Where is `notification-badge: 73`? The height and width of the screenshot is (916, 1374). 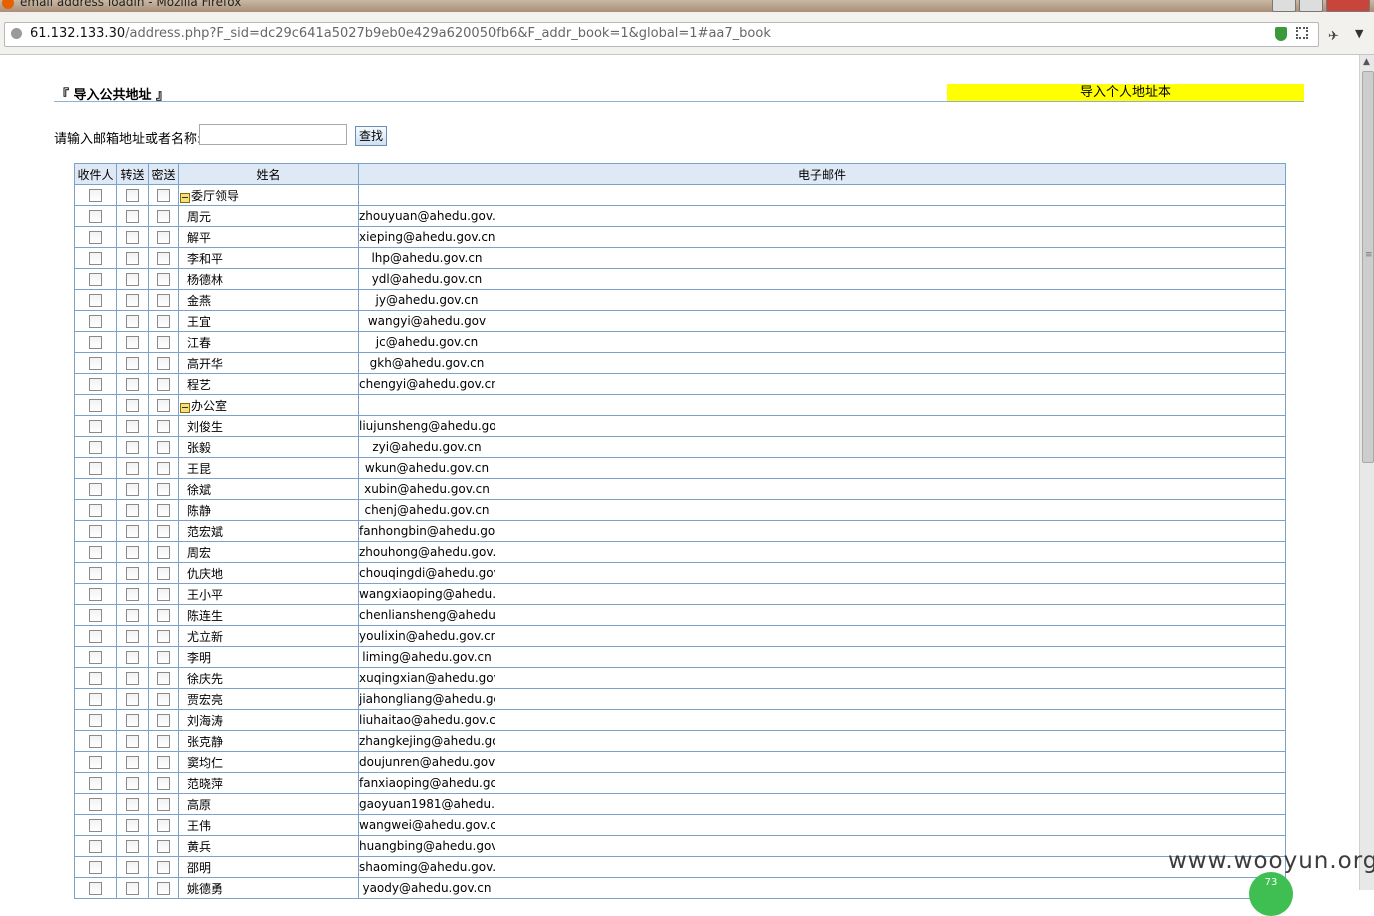
notification-badge: 73 is located at coordinates (1271, 894).